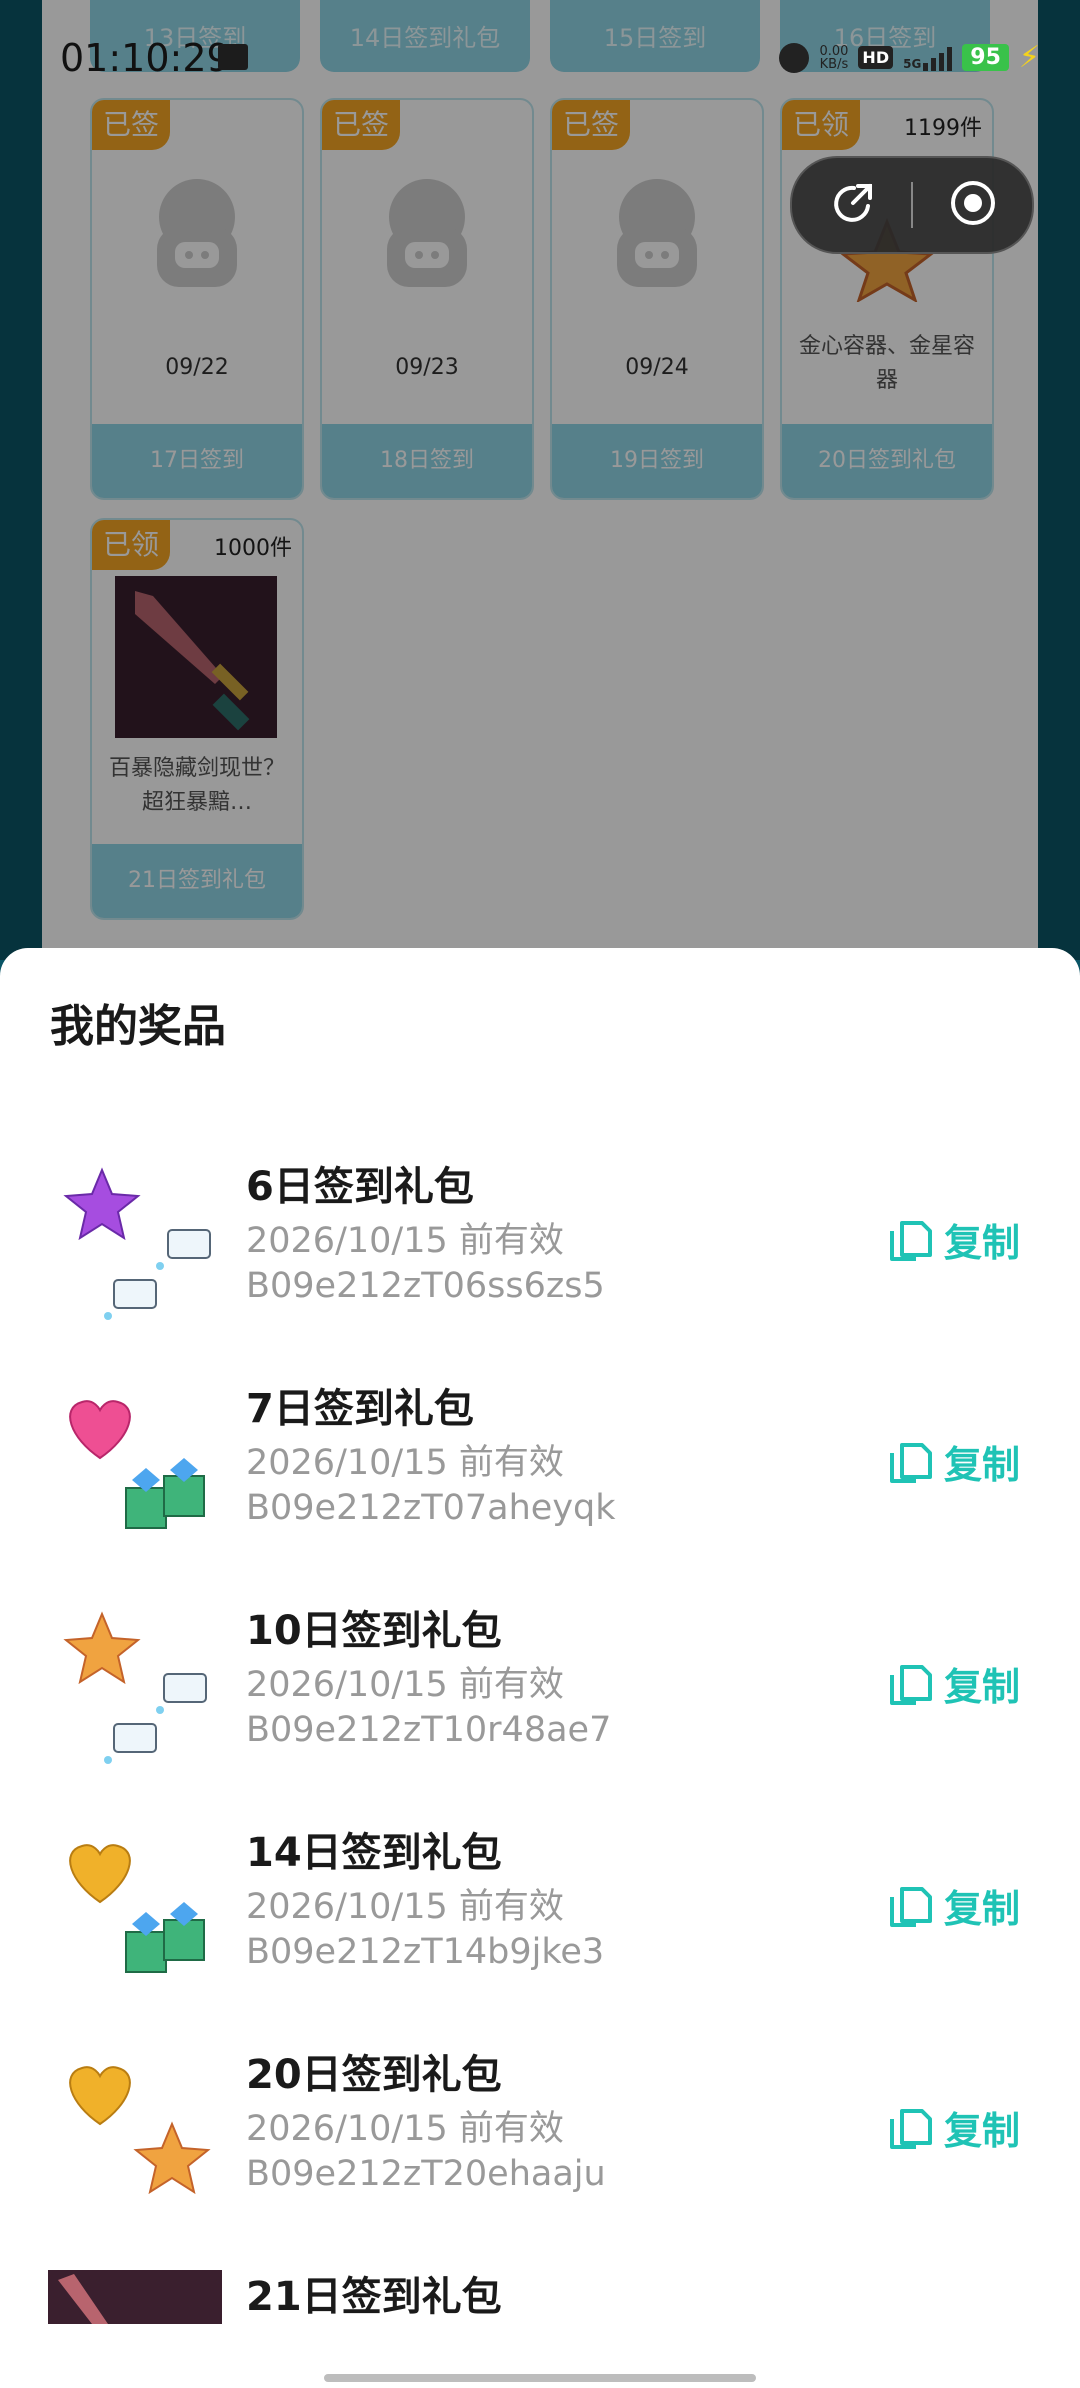 The image size is (1080, 2388). What do you see at coordinates (137, 1243) in the screenshot?
I see `purple-star-tickets-icon` at bounding box center [137, 1243].